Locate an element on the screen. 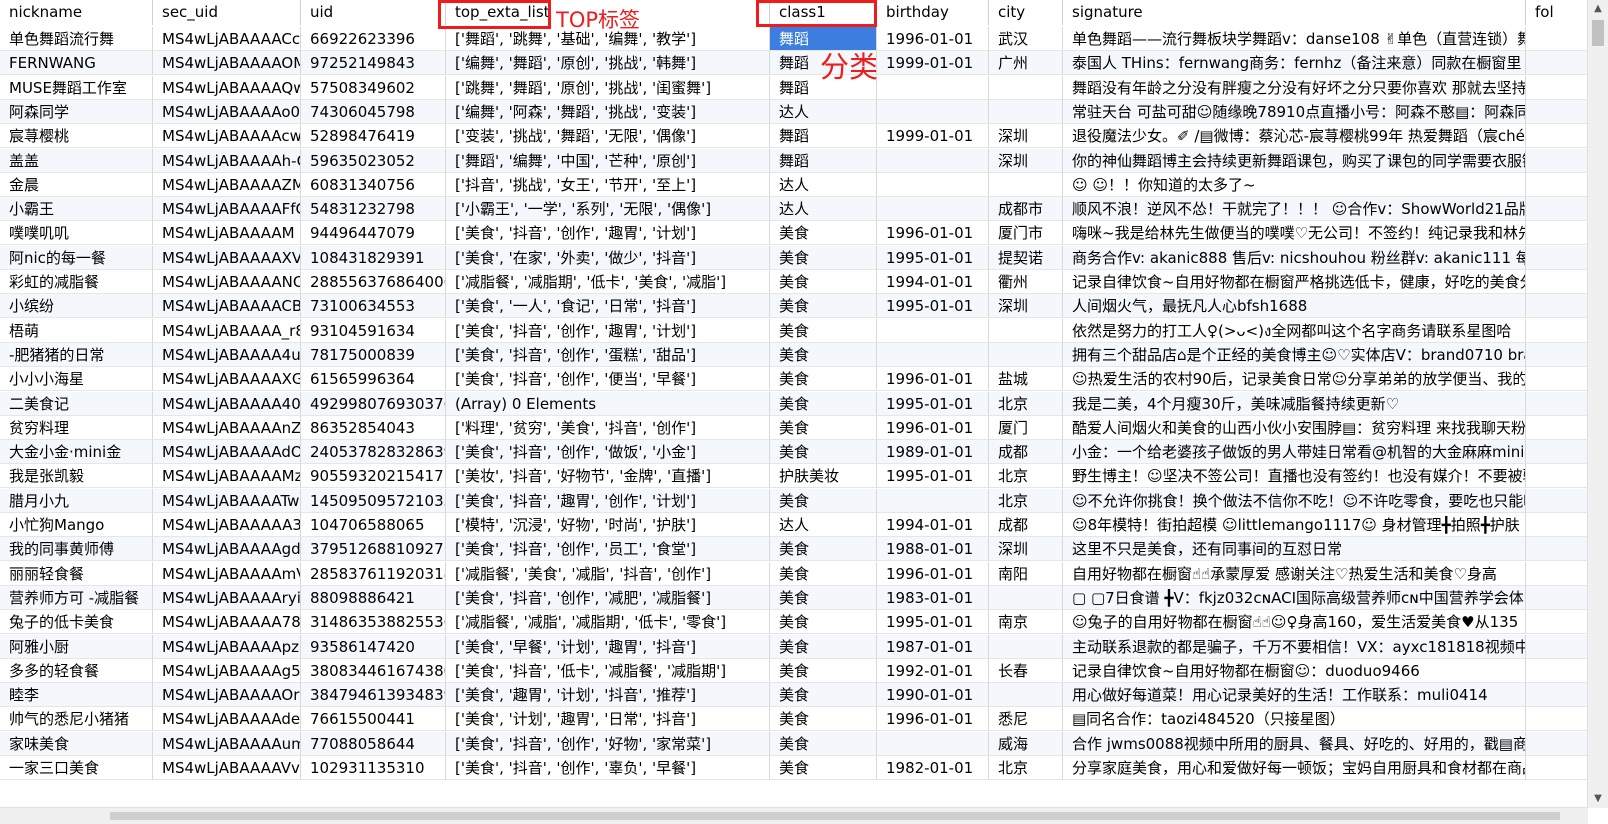 This screenshot has width=1608, height=824. cell-nickname: 彩虹的减脂餐 is located at coordinates (76, 282).